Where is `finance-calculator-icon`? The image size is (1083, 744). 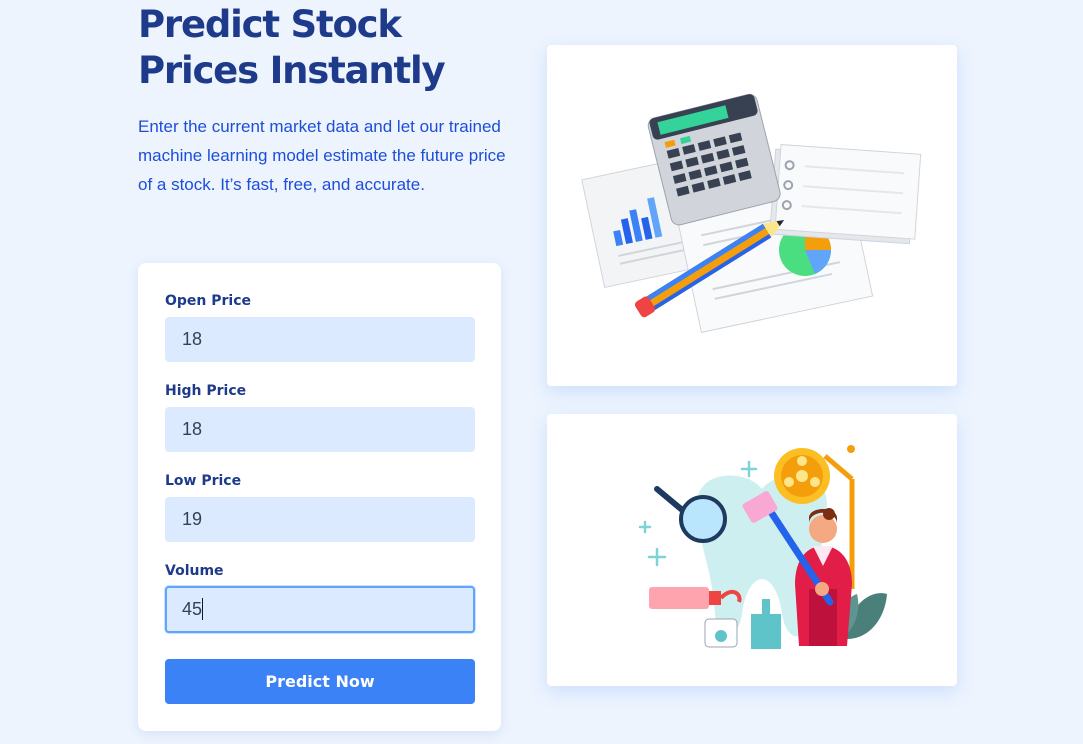 finance-calculator-icon is located at coordinates (751, 213).